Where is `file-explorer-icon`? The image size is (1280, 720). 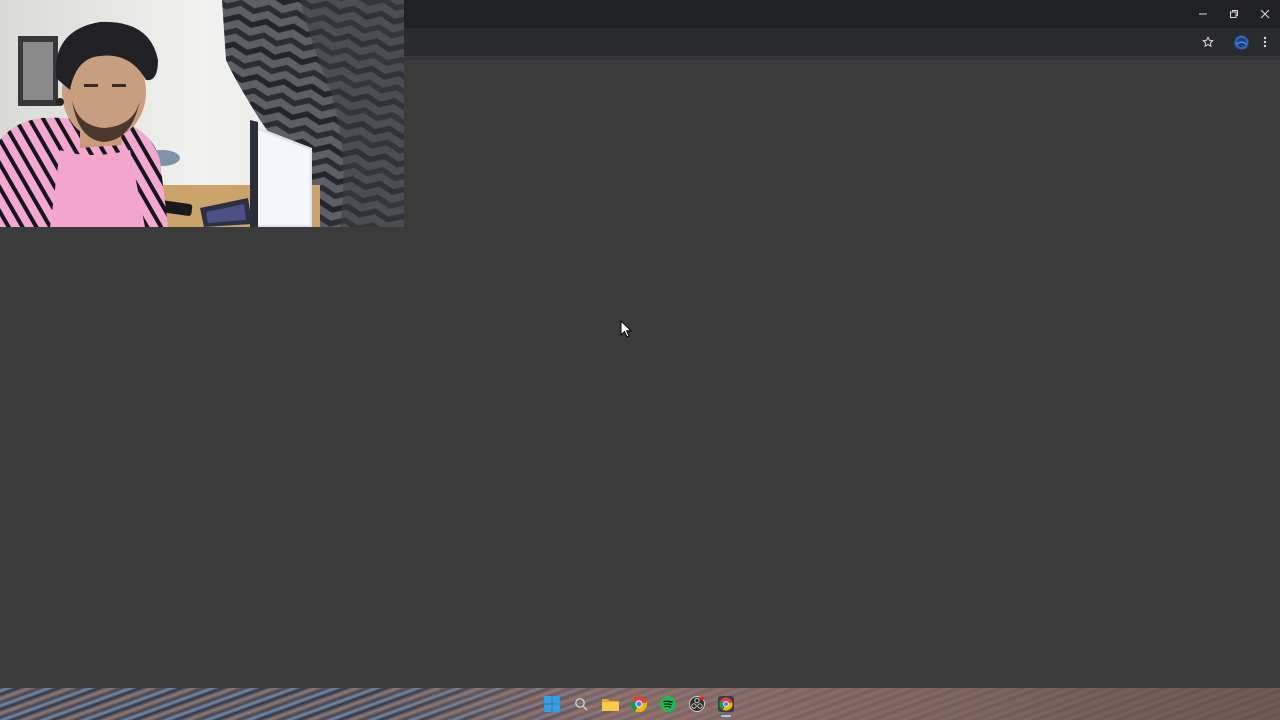 file-explorer-icon is located at coordinates (610, 705).